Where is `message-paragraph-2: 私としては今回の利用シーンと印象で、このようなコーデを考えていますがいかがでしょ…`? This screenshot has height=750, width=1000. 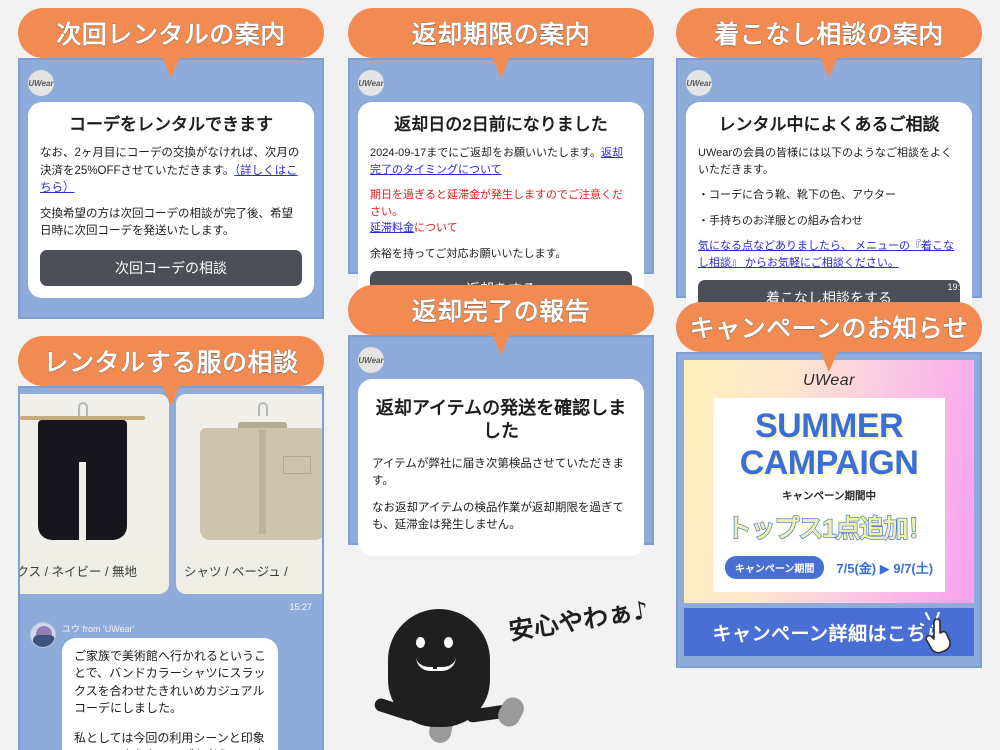 message-paragraph-2: 私としては今回の利用シーンと印象で、このようなコーデを考えていますがいかがでしょ… is located at coordinates (169, 740).